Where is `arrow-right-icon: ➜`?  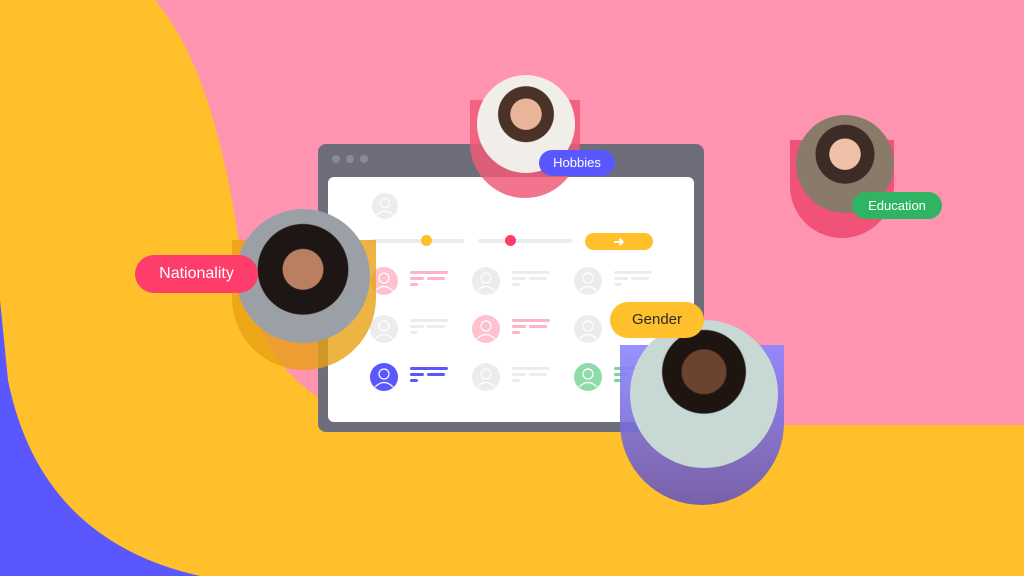
arrow-right-icon: ➜ is located at coordinates (619, 241).